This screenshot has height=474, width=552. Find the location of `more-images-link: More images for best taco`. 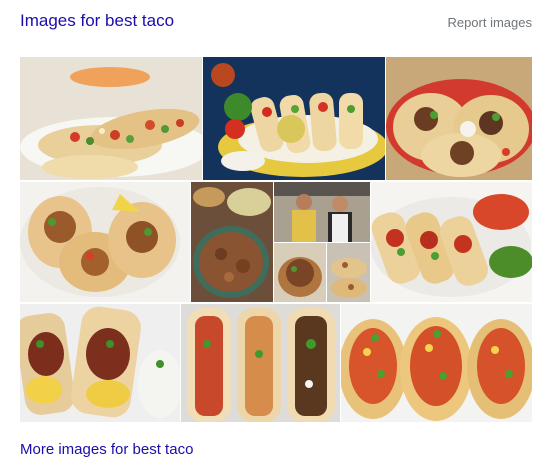

more-images-link: More images for best taco is located at coordinates (106, 449).